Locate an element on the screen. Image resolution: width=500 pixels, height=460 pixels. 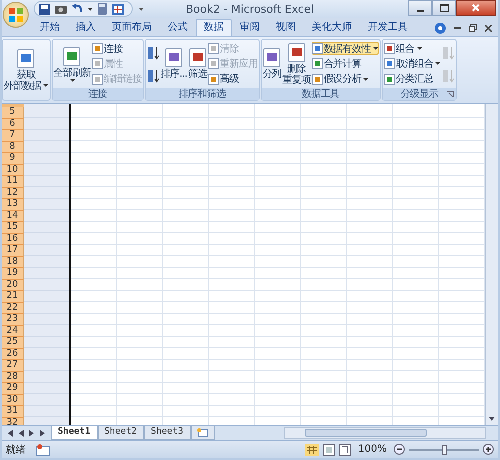
sheet-tab: Sheet2 is located at coordinates (121, 433).